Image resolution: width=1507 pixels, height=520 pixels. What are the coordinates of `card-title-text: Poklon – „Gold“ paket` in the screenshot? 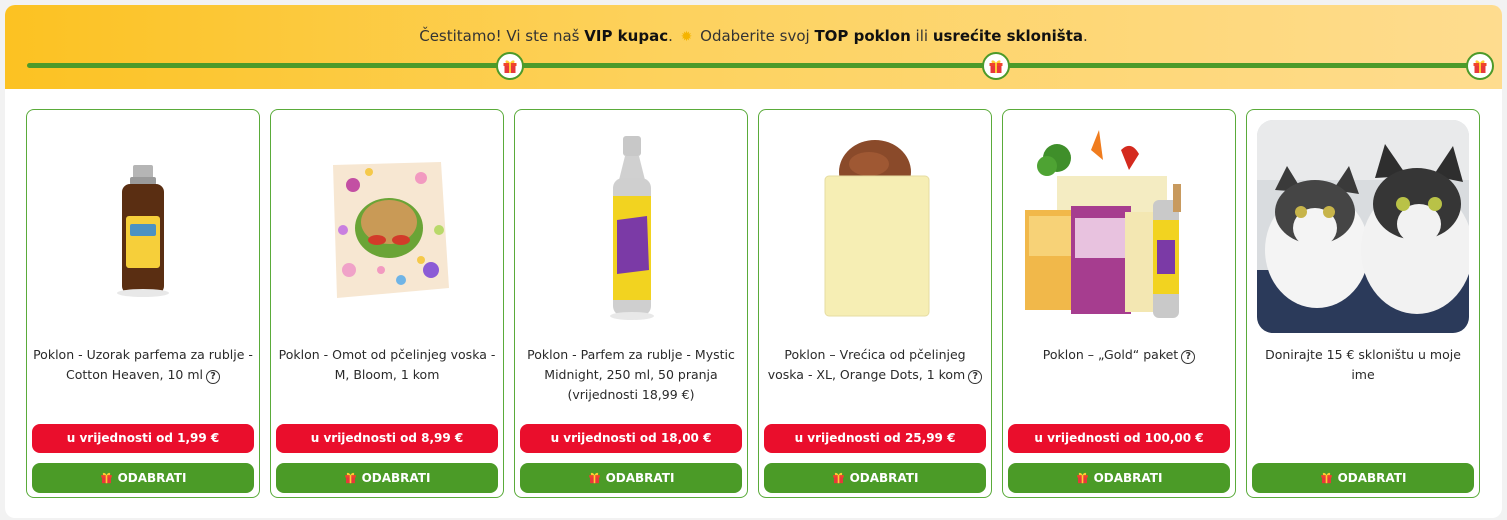 It's located at (1110, 354).